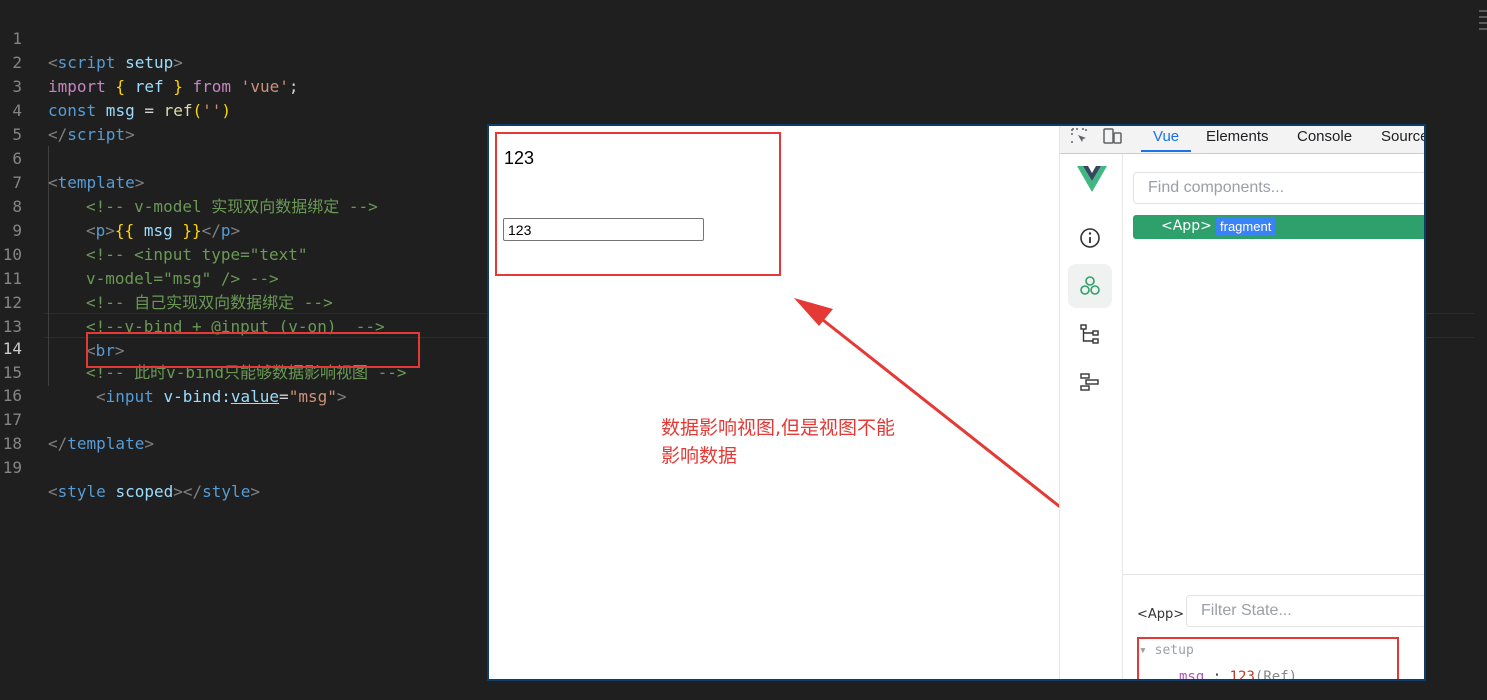 This screenshot has width=1487, height=700. What do you see at coordinates (19, 382) in the screenshot?
I see `code-line-16: 16` at bounding box center [19, 382].